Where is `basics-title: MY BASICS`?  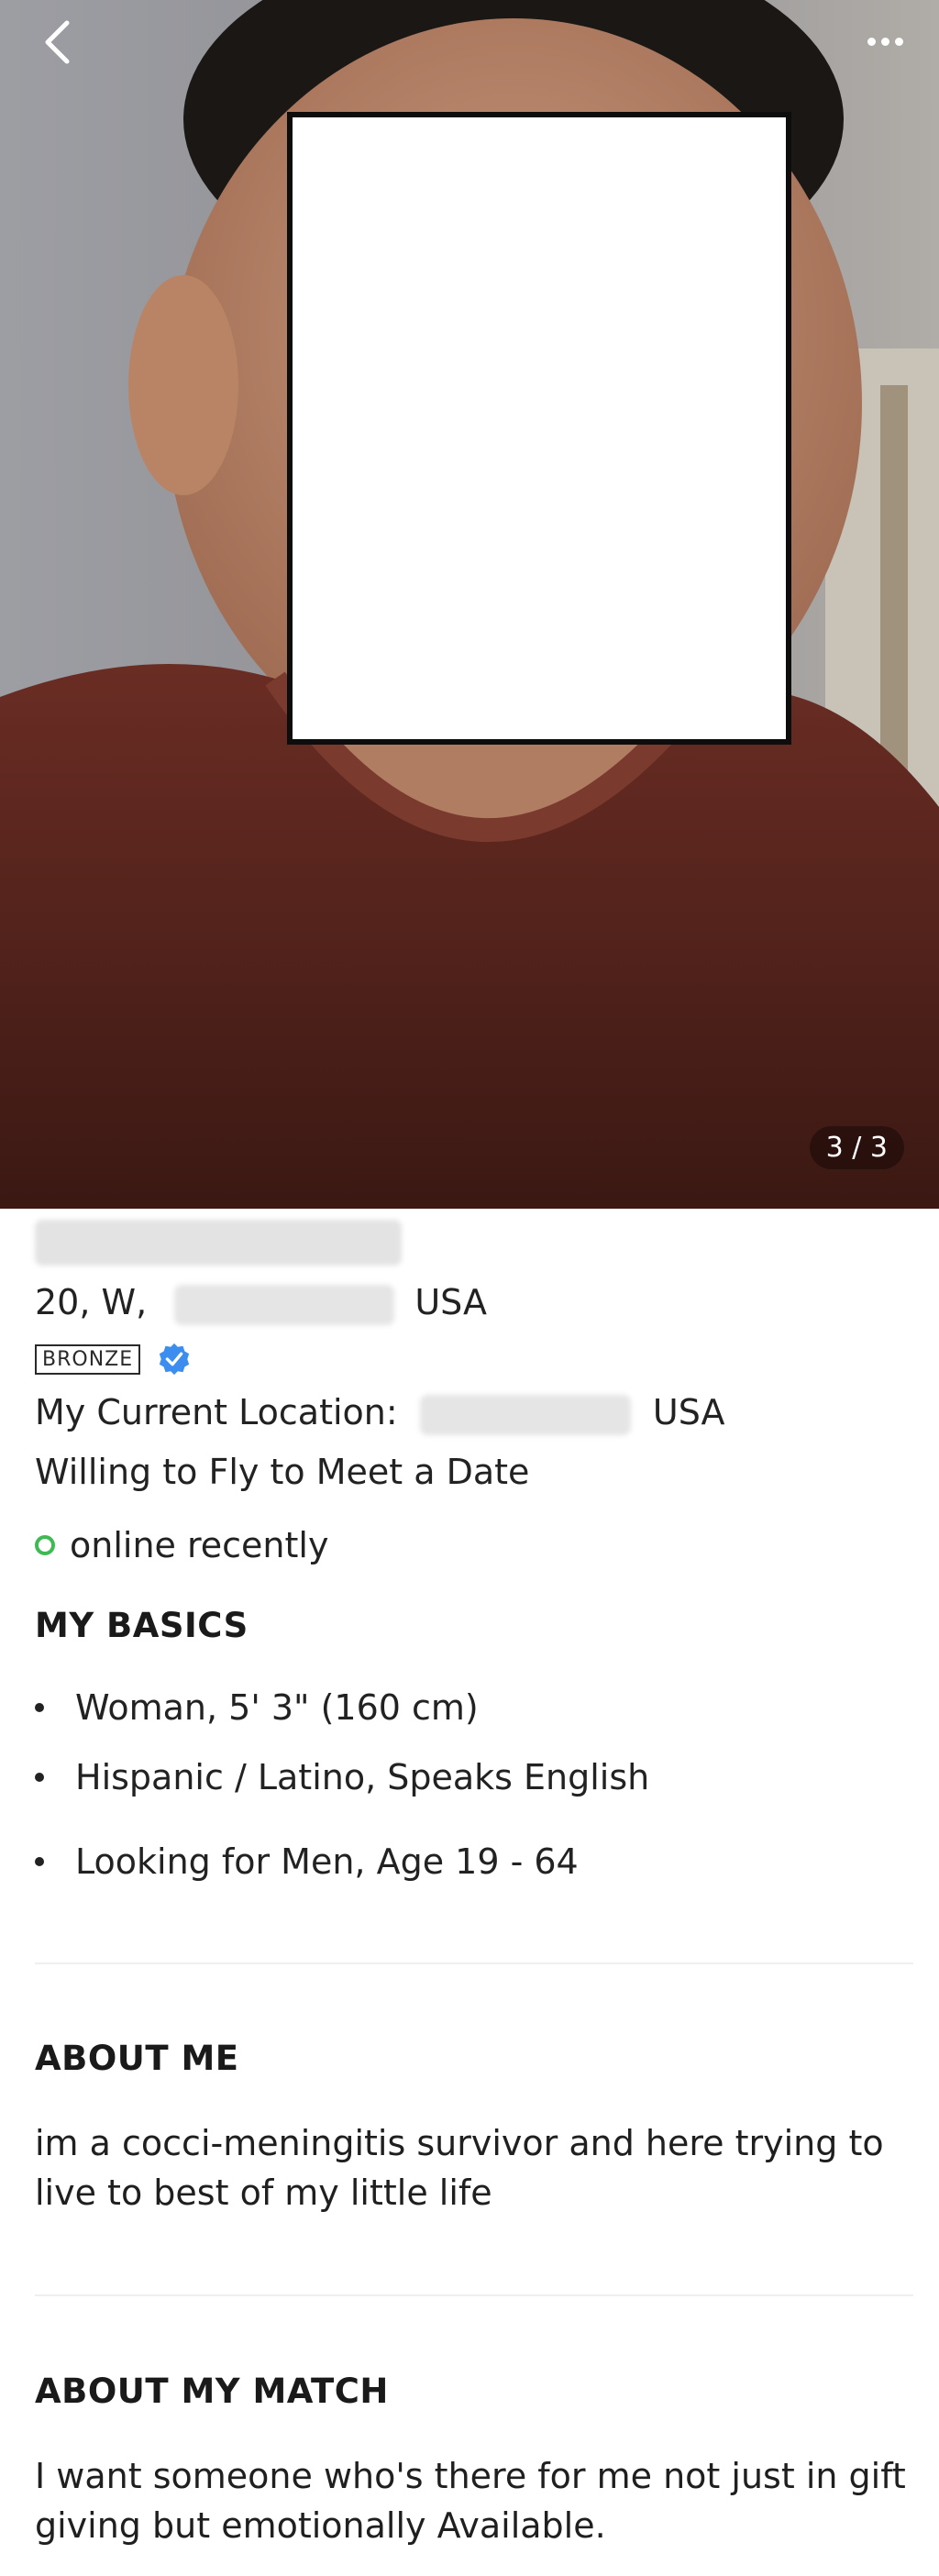
basics-title: MY BASICS is located at coordinates (142, 1625).